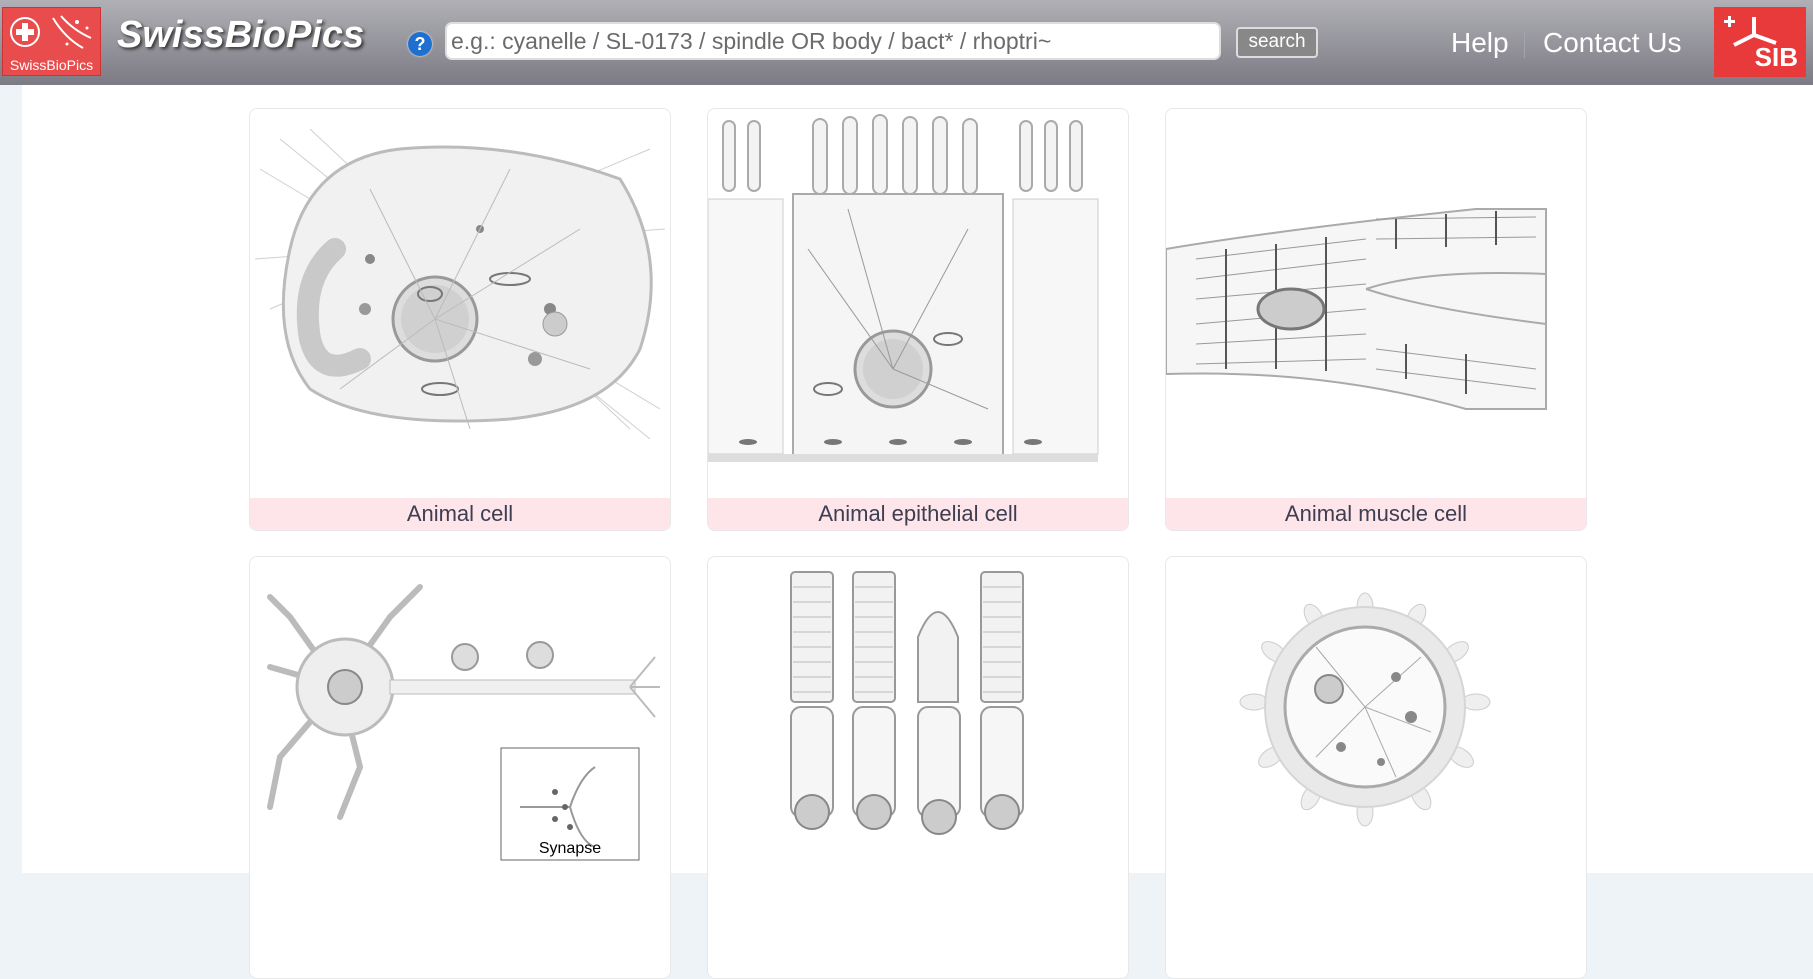 The height and width of the screenshot is (979, 1813). I want to click on animal-muscle-cell-illustration, so click(1356, 309).